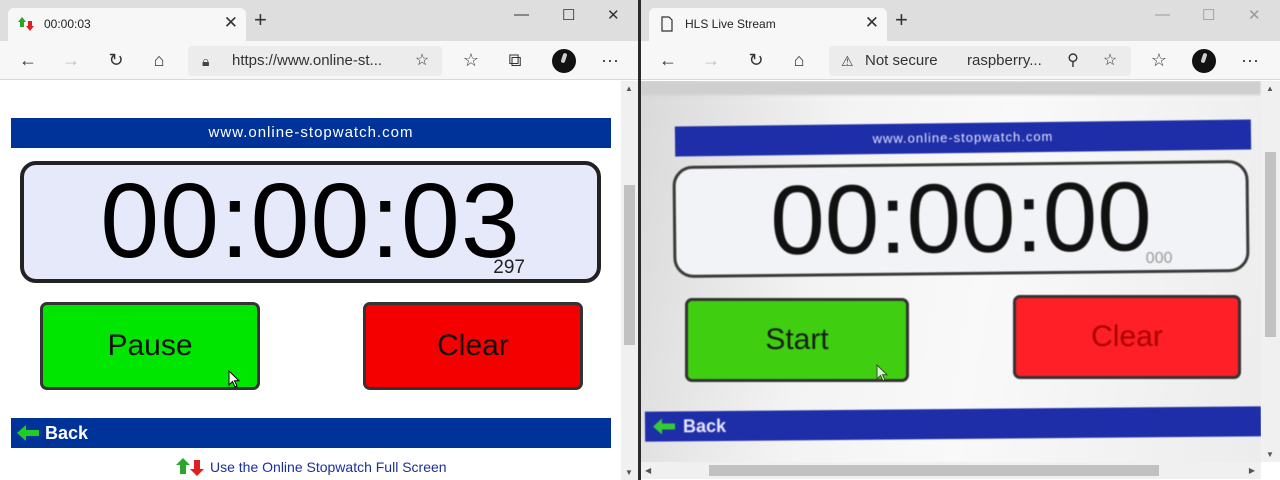 The image size is (1280, 480). I want to click on page-icon, so click(667, 24).